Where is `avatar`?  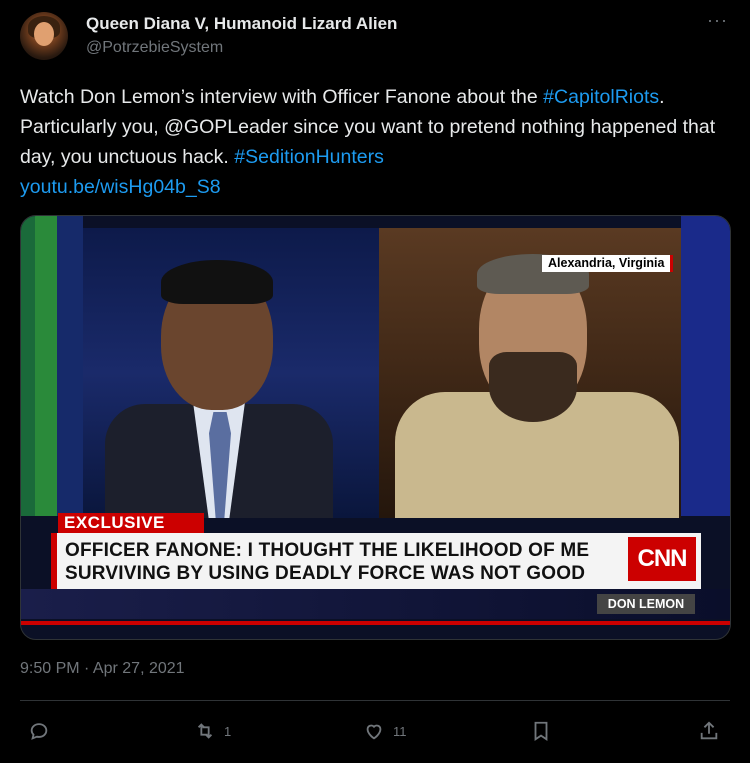 avatar is located at coordinates (44, 36).